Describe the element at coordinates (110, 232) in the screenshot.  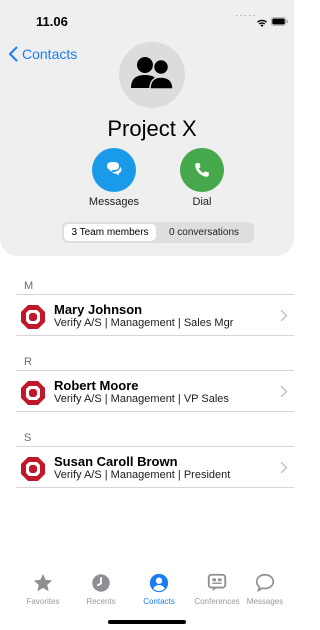
I see `segment-team-members: 3 Team members` at that location.